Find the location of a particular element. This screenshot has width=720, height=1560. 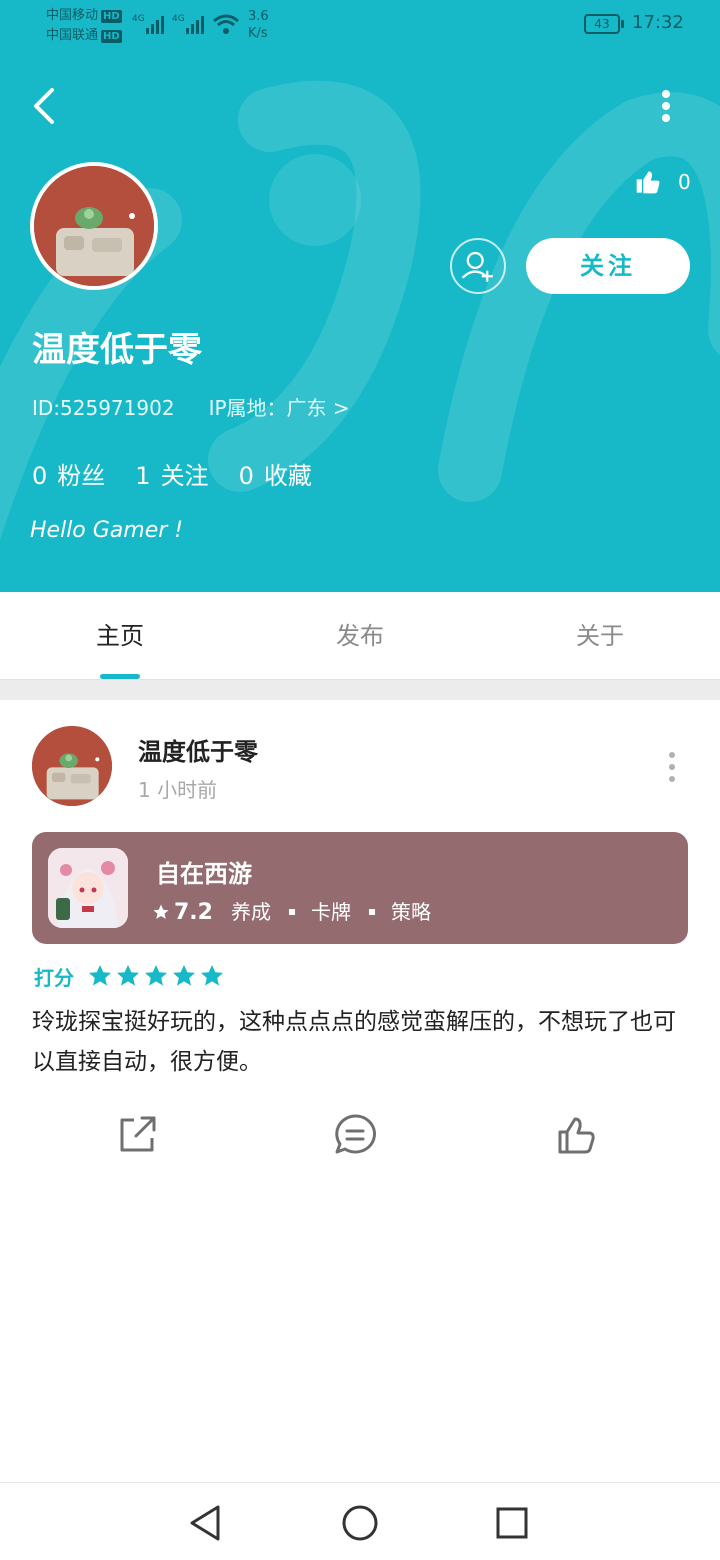

system-nav-bar is located at coordinates (360, 1521).